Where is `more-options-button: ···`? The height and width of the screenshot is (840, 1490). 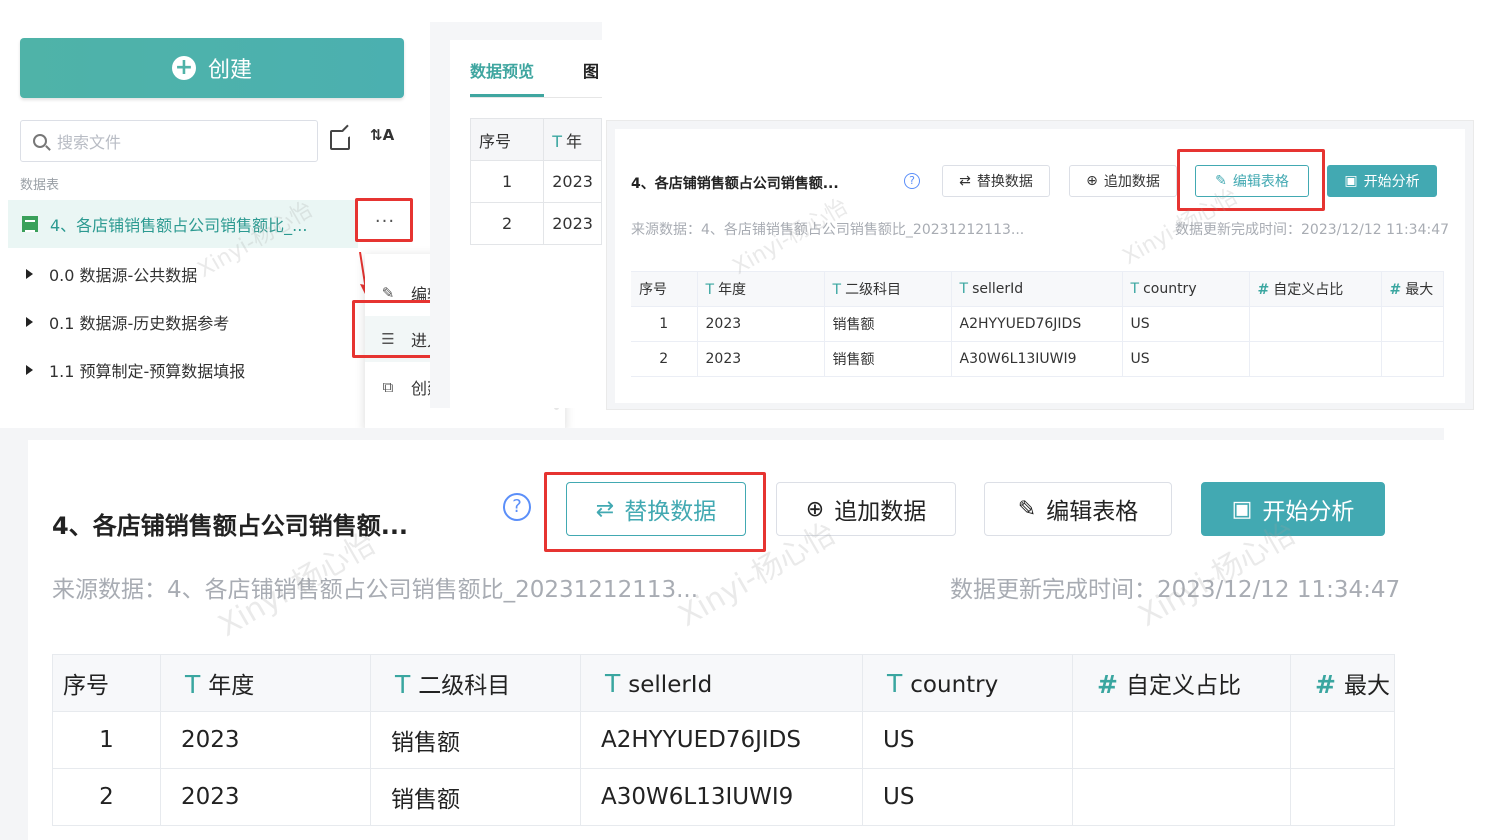
more-options-button: ··· is located at coordinates (385, 221).